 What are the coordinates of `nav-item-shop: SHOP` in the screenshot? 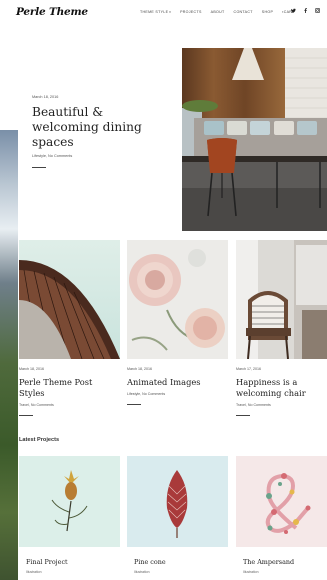 It's located at (267, 12).